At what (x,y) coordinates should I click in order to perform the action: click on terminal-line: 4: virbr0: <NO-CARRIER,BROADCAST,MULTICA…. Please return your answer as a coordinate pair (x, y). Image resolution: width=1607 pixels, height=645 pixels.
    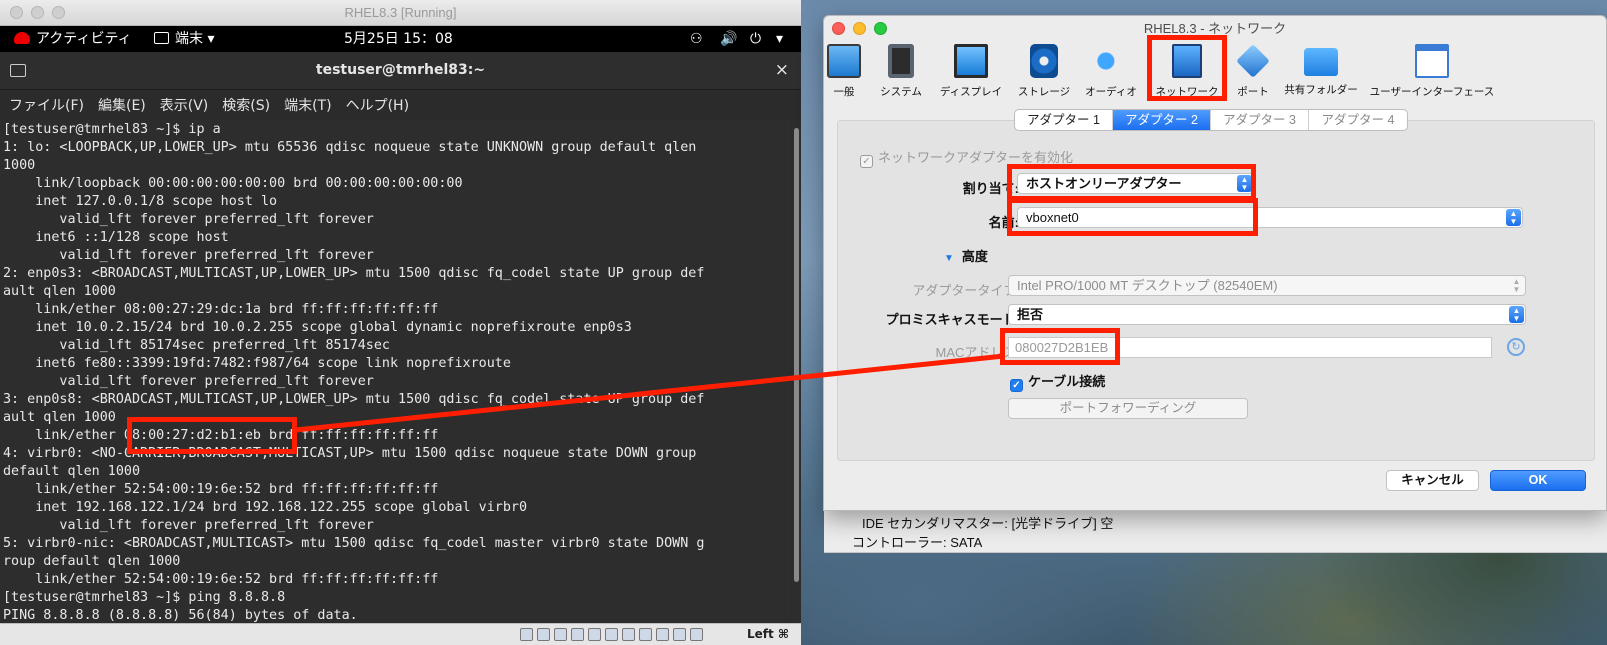
    Looking at the image, I should click on (350, 453).